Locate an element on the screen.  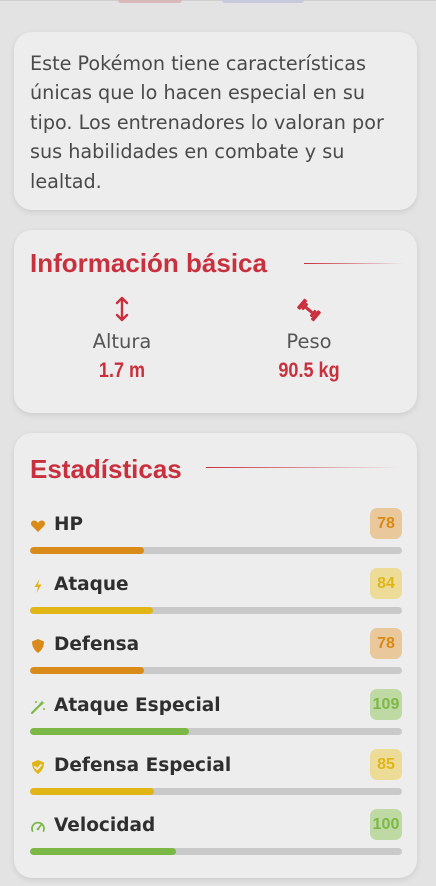
stat-value-badge: 100 is located at coordinates (386, 824).